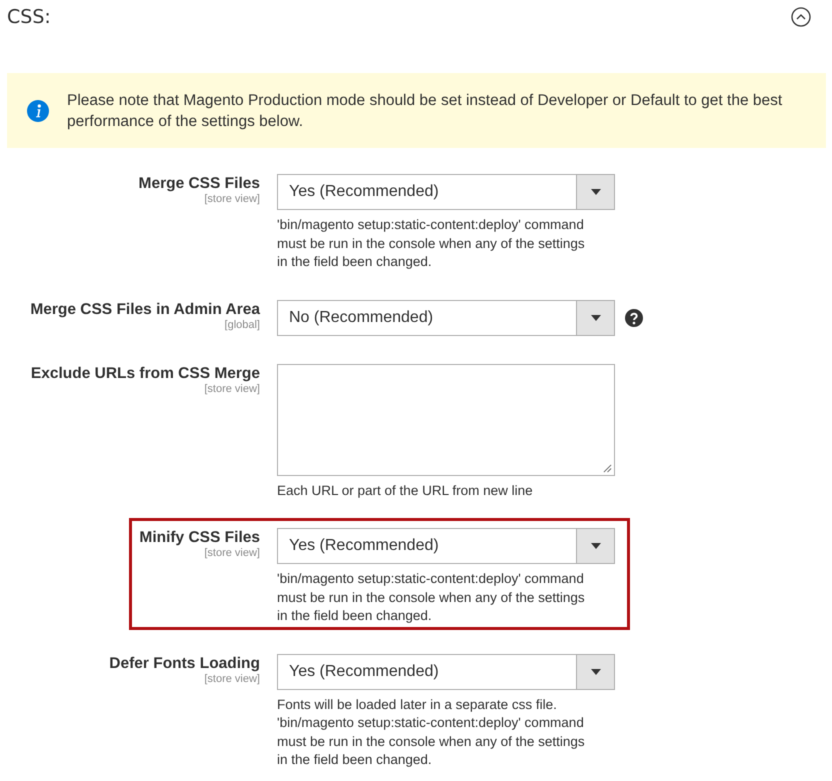  I want to click on dropdown: No (Recommended), so click(446, 318).